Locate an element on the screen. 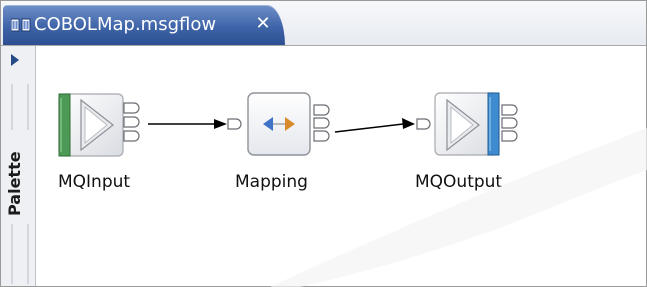  mq-input-node-label: MQInput is located at coordinates (94, 182).